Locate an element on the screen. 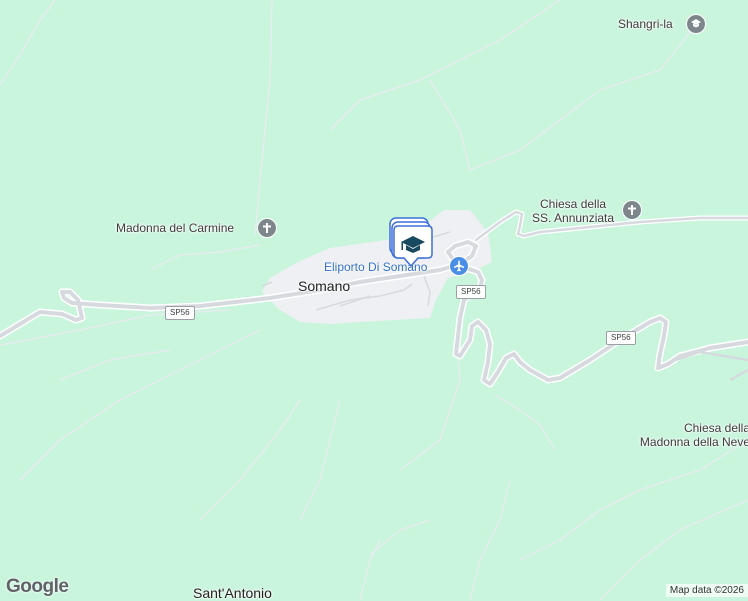 The height and width of the screenshot is (601, 748). place-label-shangri-la: Shangri-la is located at coordinates (645, 24).